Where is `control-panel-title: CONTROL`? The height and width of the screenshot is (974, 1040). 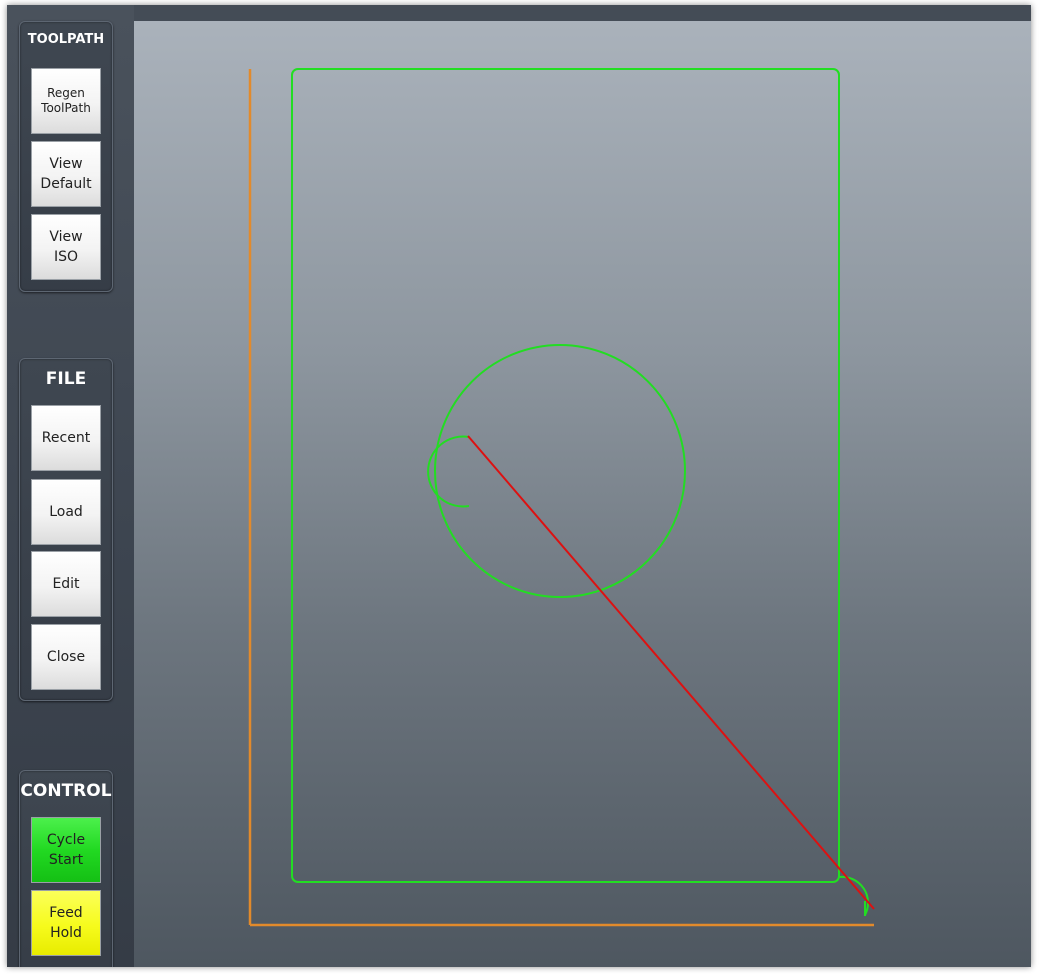
control-panel-title: CONTROL is located at coordinates (66, 791).